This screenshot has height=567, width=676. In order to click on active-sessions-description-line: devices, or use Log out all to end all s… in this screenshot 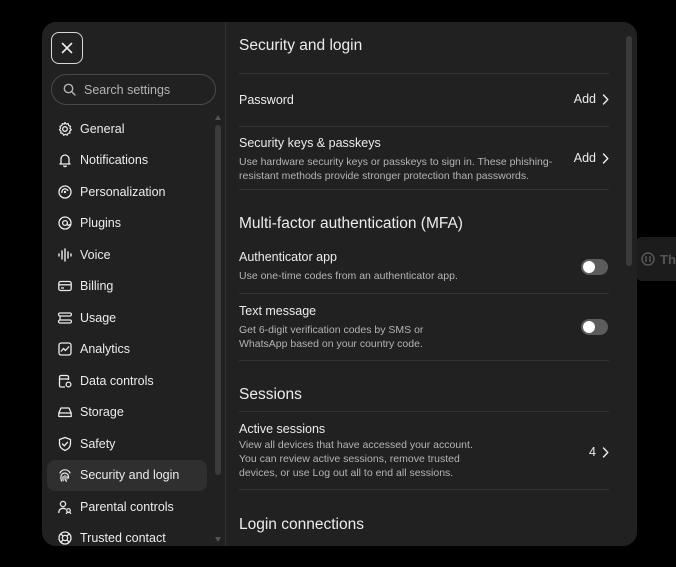, I will do `click(346, 473)`.